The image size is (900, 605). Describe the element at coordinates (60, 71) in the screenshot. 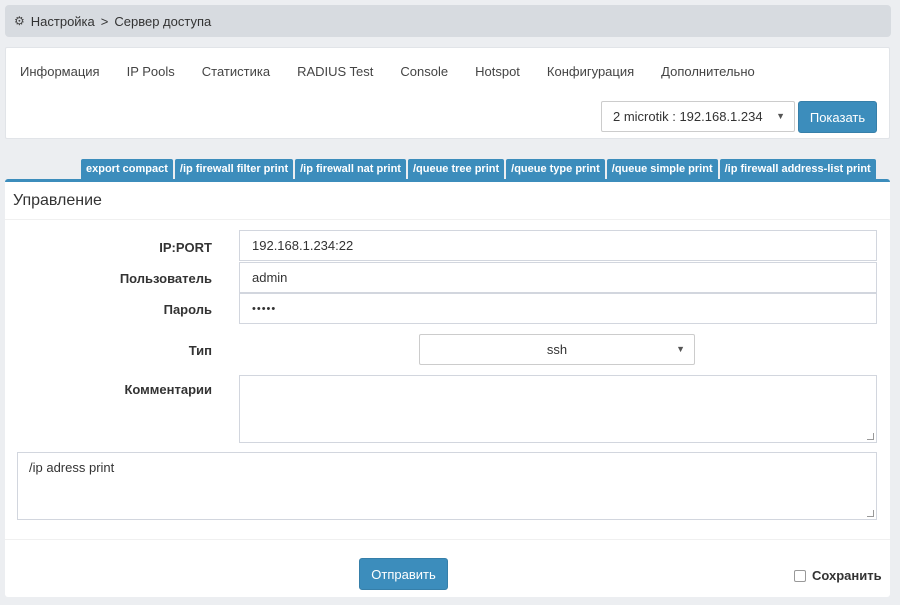

I see `tab-info: Информация` at that location.